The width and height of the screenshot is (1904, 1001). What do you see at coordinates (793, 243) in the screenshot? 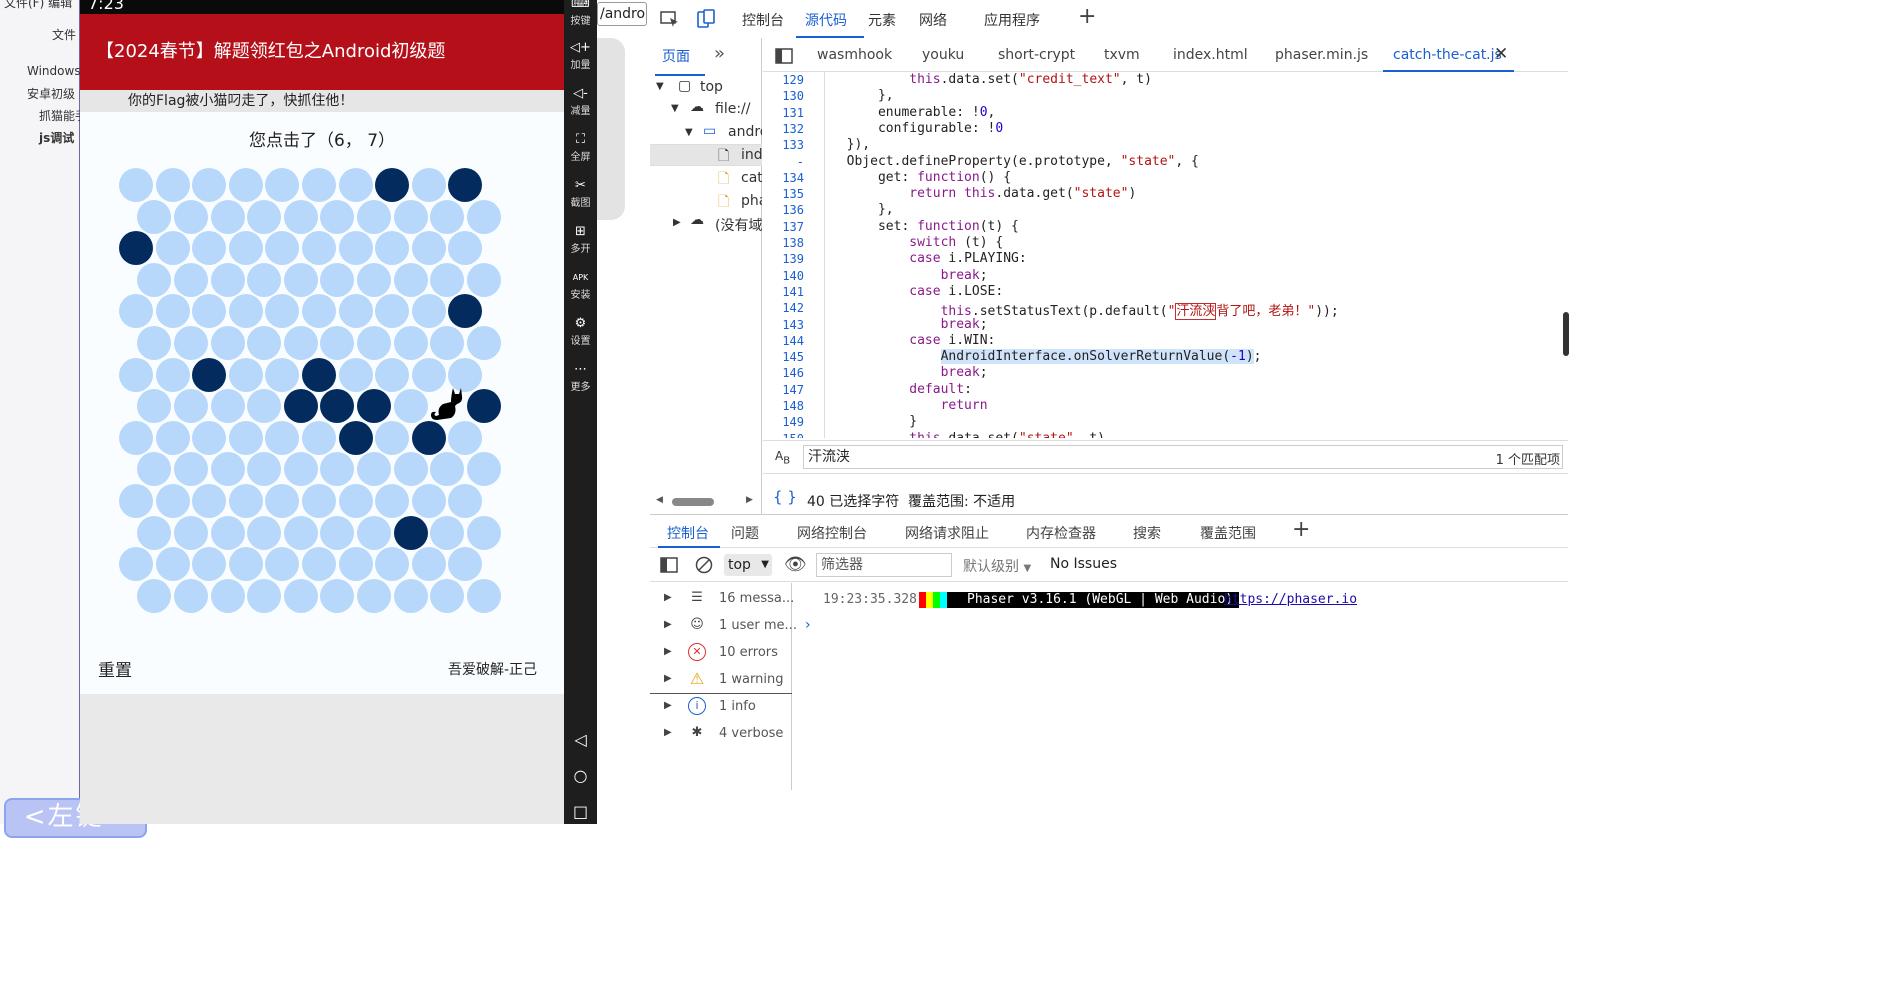
I see `line-number: 138` at bounding box center [793, 243].